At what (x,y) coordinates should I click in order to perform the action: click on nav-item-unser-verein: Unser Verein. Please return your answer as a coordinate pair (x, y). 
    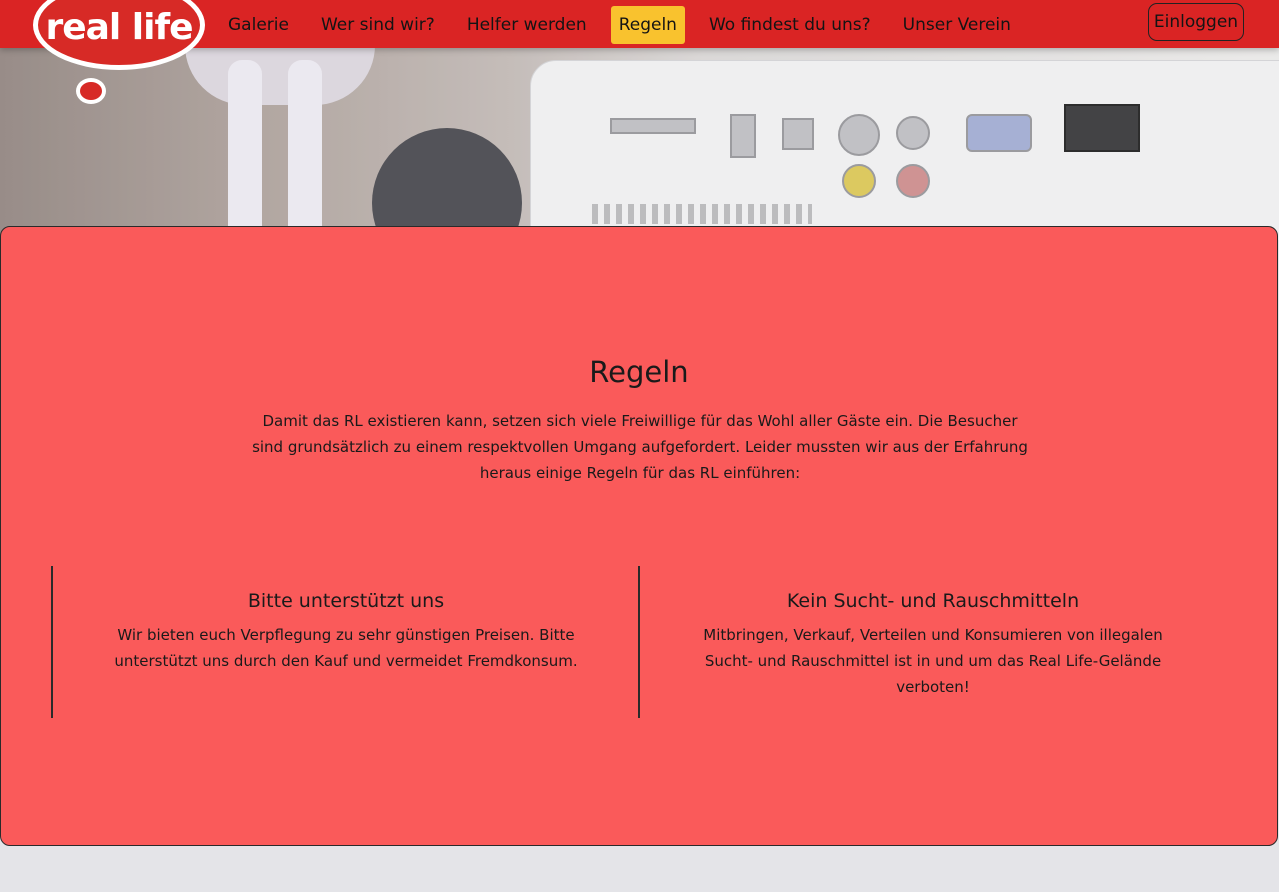
    Looking at the image, I should click on (957, 25).